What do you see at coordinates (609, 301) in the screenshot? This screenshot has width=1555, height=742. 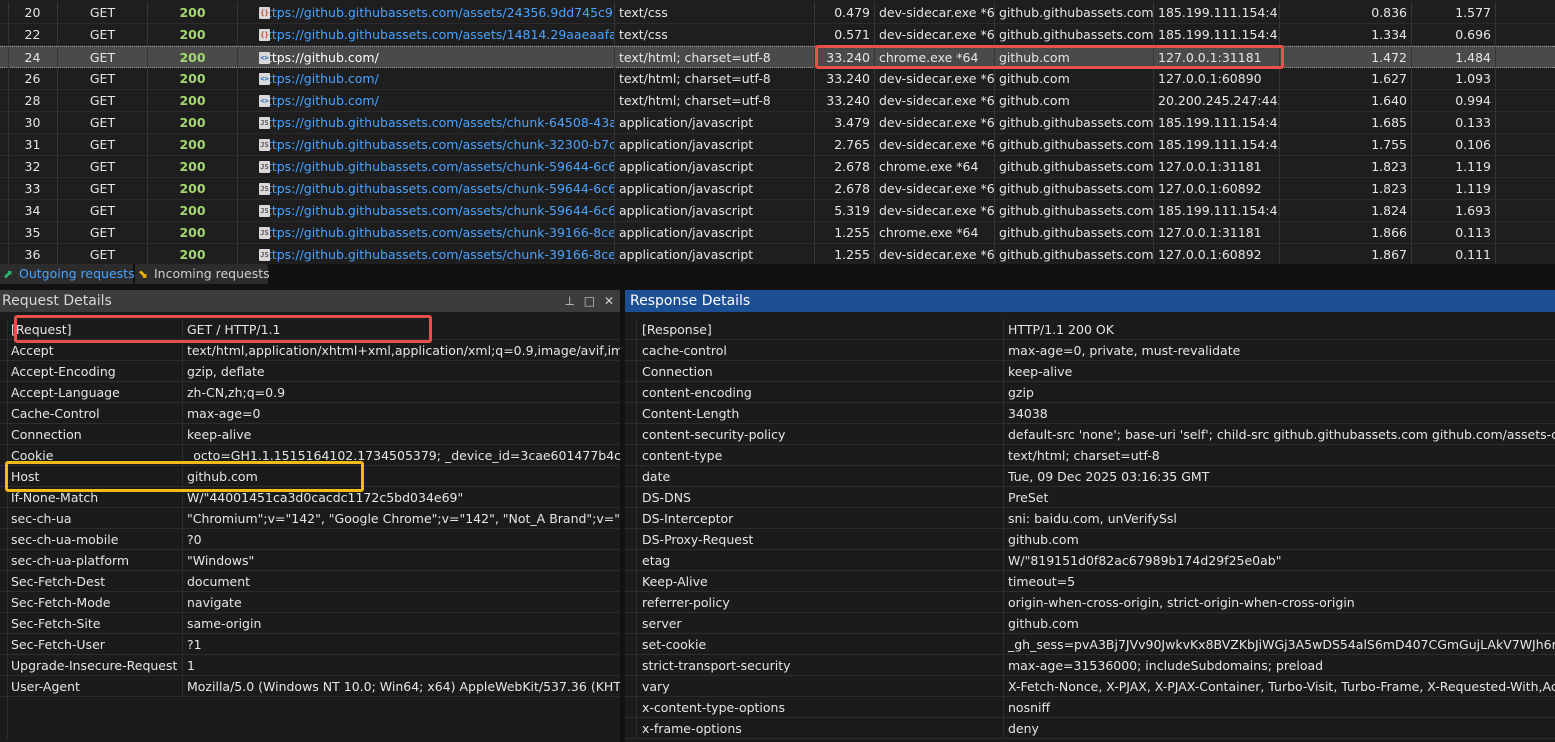 I see `close-icon: ✕` at bounding box center [609, 301].